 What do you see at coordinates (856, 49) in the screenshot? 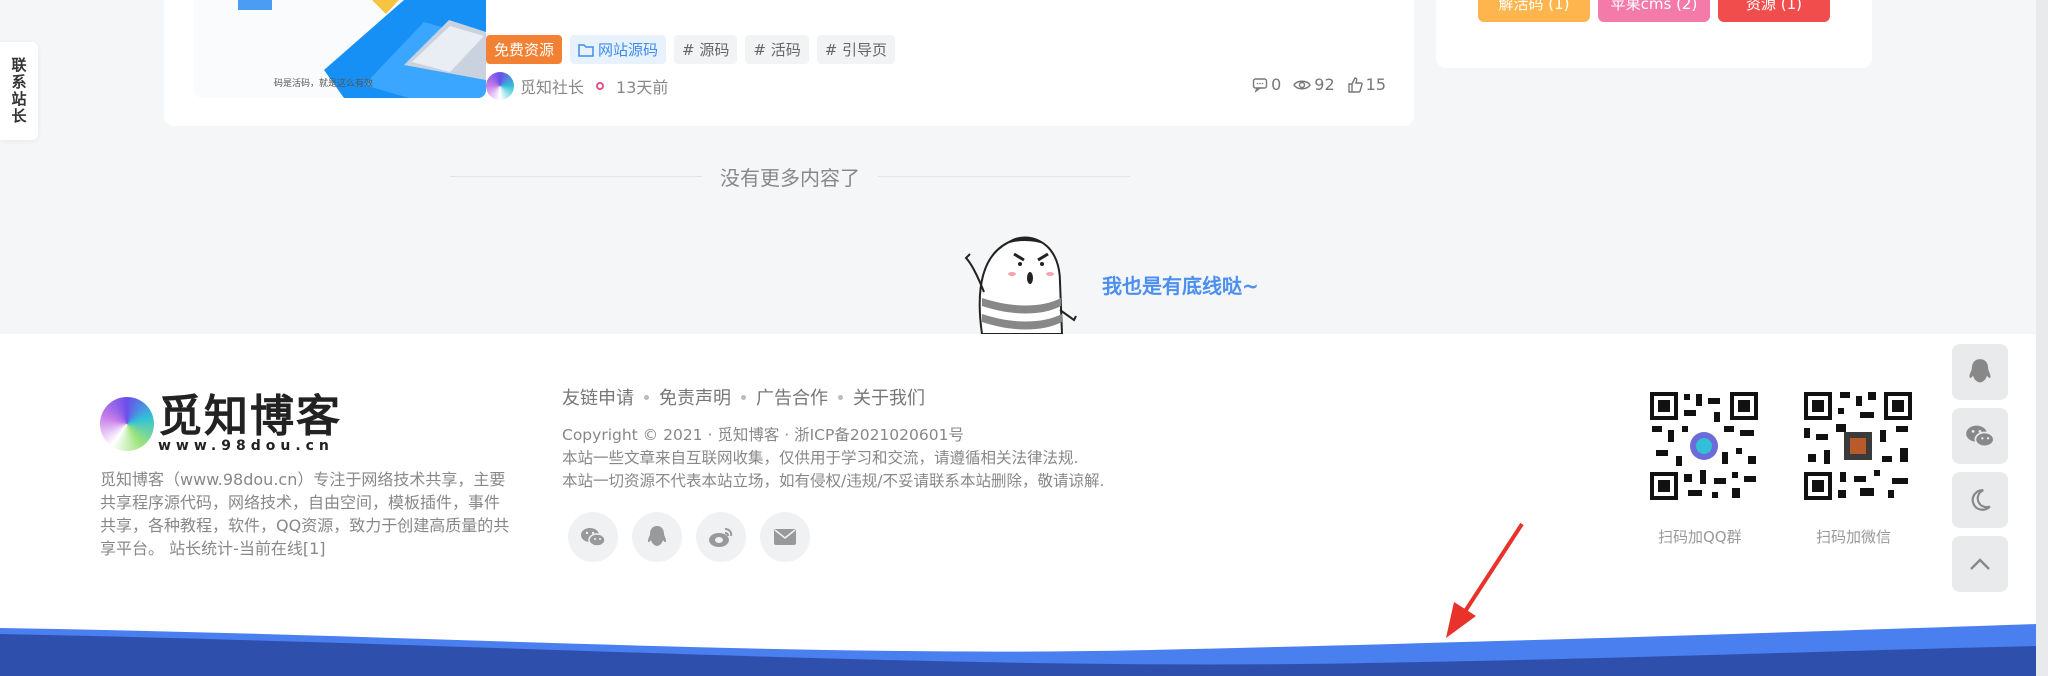
I see `tag-keyword: # 引导页` at bounding box center [856, 49].